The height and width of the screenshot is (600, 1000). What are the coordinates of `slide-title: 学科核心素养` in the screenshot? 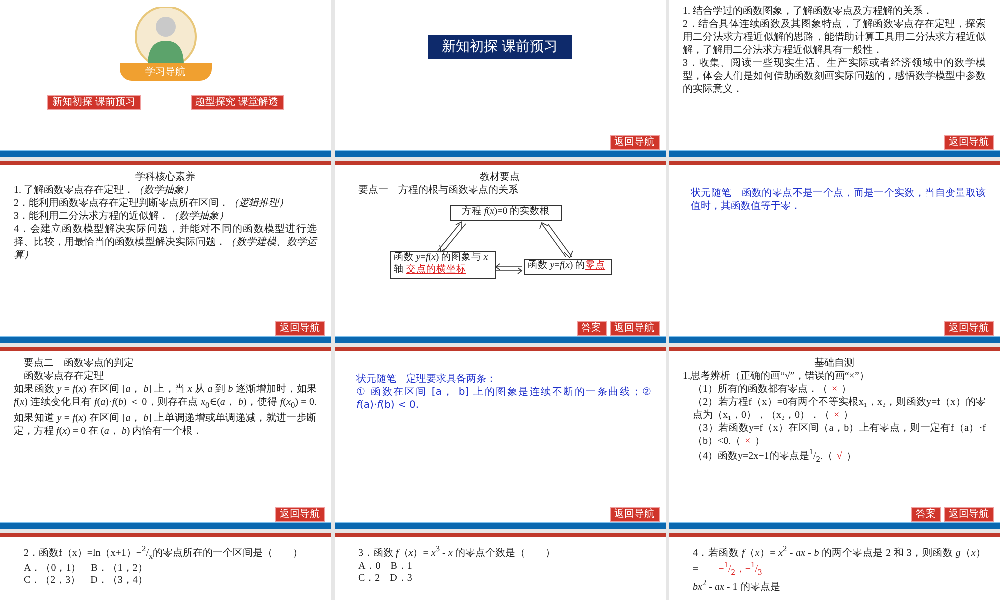 It's located at (165, 177).